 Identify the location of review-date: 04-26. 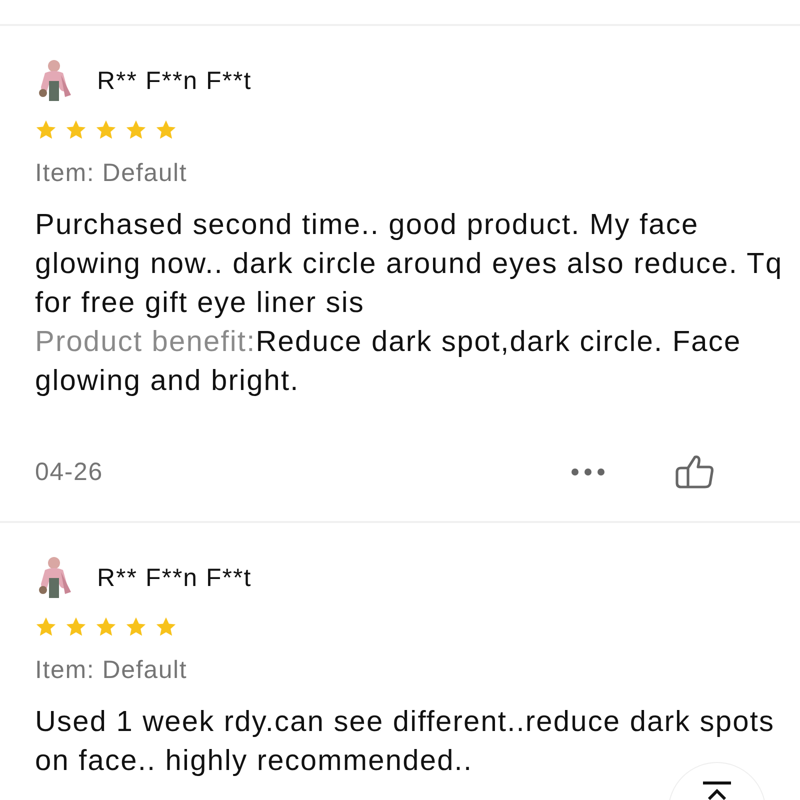
(69, 472).